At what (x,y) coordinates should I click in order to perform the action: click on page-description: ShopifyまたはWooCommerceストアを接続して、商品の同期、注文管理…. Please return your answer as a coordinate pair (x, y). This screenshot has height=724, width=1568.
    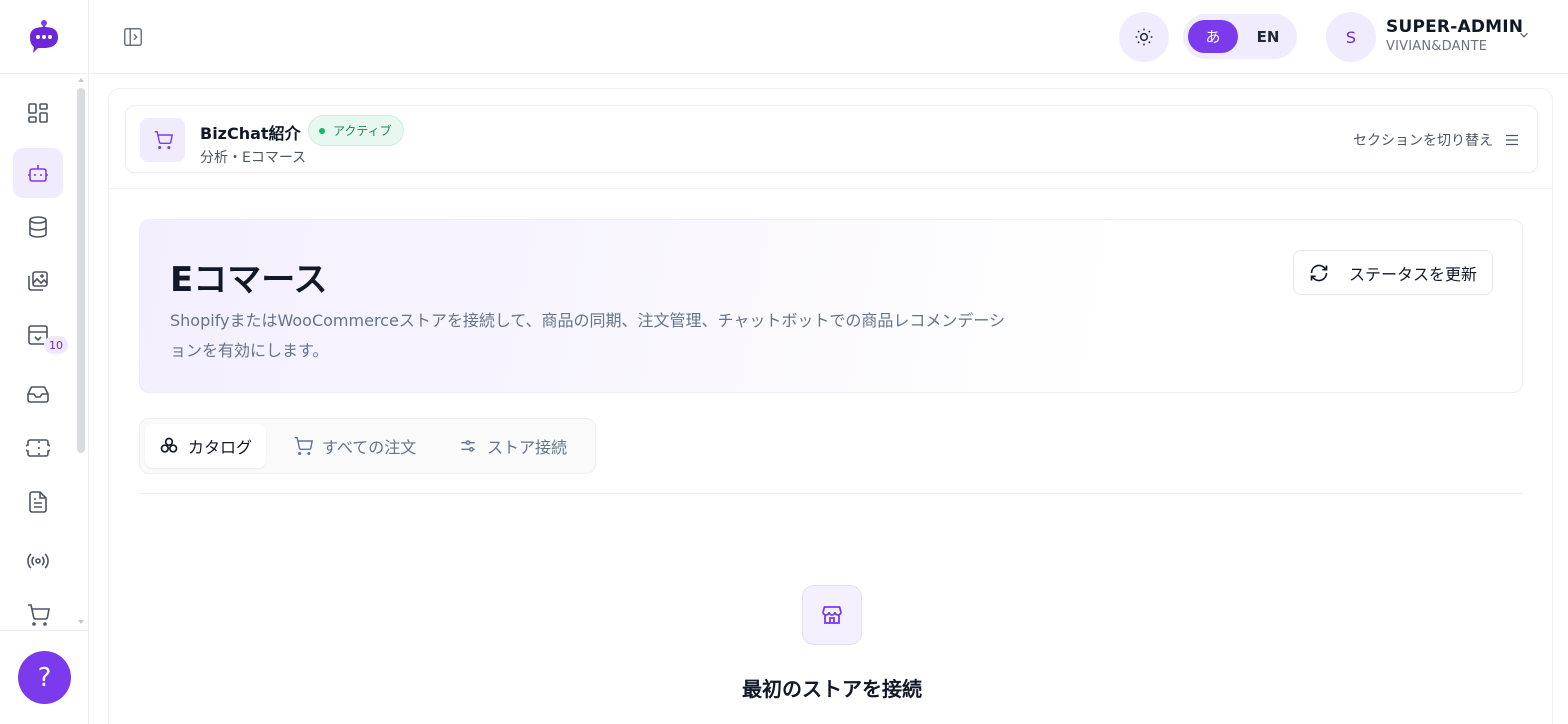
    Looking at the image, I should click on (588, 335).